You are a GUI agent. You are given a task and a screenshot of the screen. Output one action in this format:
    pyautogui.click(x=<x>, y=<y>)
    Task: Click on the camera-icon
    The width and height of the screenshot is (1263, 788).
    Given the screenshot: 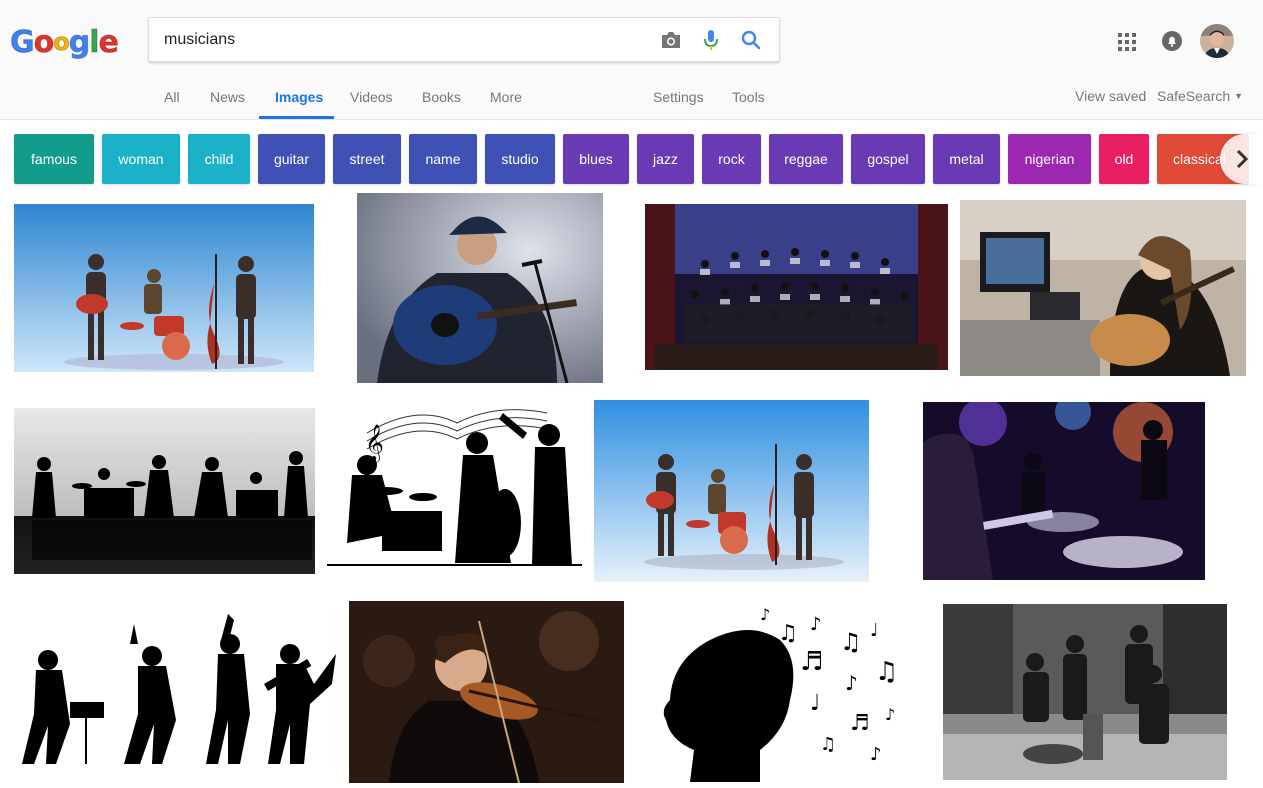 What is the action you would take?
    pyautogui.click(x=671, y=40)
    